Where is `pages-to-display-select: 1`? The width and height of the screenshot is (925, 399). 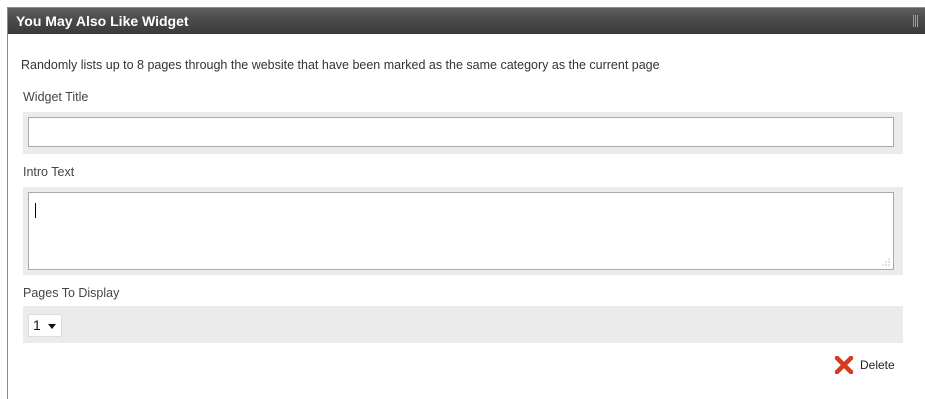
pages-to-display-select: 1 is located at coordinates (45, 325).